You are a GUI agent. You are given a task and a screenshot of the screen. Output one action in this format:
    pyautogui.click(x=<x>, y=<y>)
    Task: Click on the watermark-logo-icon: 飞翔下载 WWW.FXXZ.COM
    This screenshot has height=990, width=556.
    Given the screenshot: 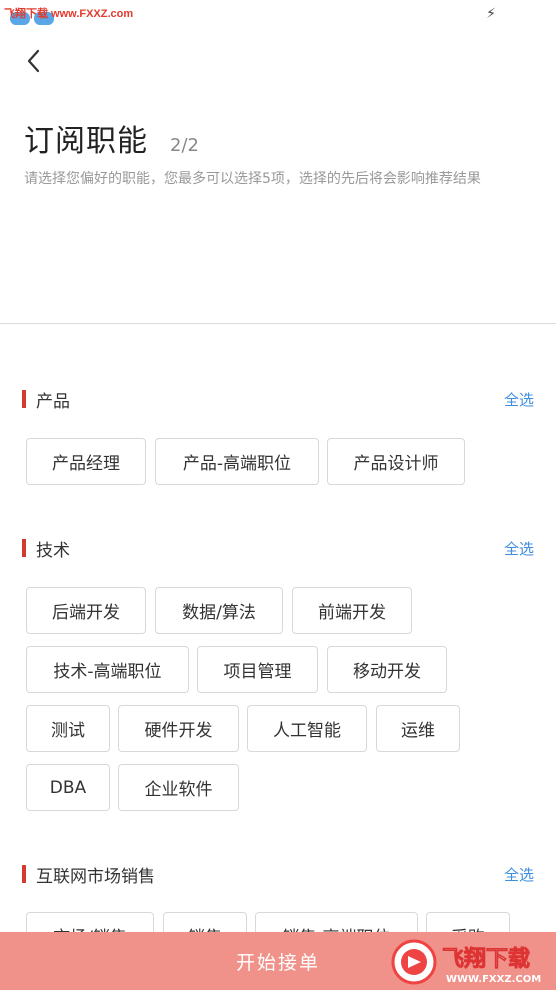 What is the action you would take?
    pyautogui.click(x=466, y=962)
    